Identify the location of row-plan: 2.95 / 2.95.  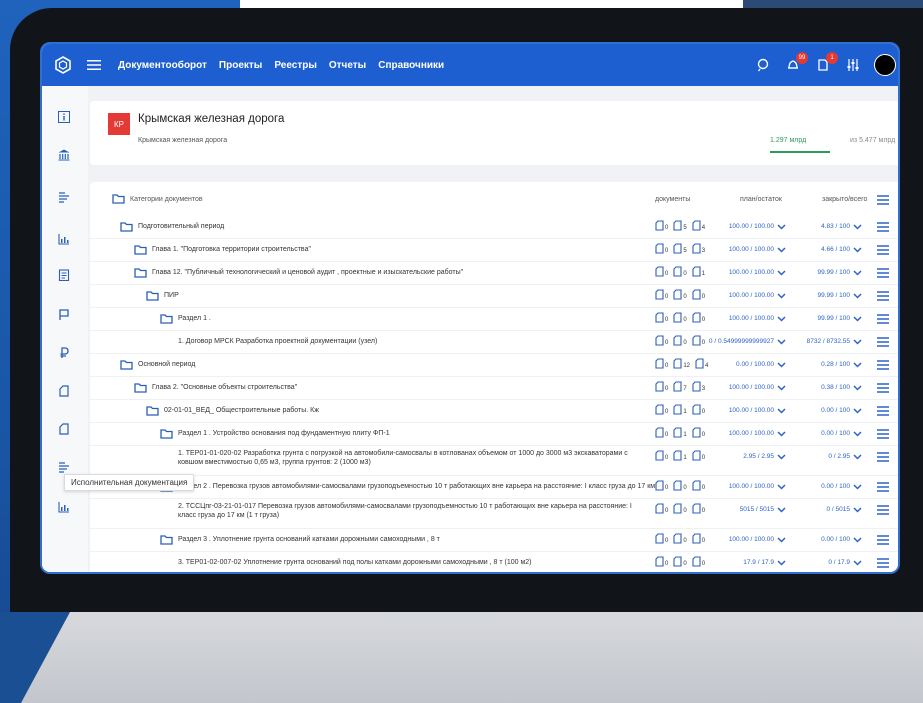
(764, 456).